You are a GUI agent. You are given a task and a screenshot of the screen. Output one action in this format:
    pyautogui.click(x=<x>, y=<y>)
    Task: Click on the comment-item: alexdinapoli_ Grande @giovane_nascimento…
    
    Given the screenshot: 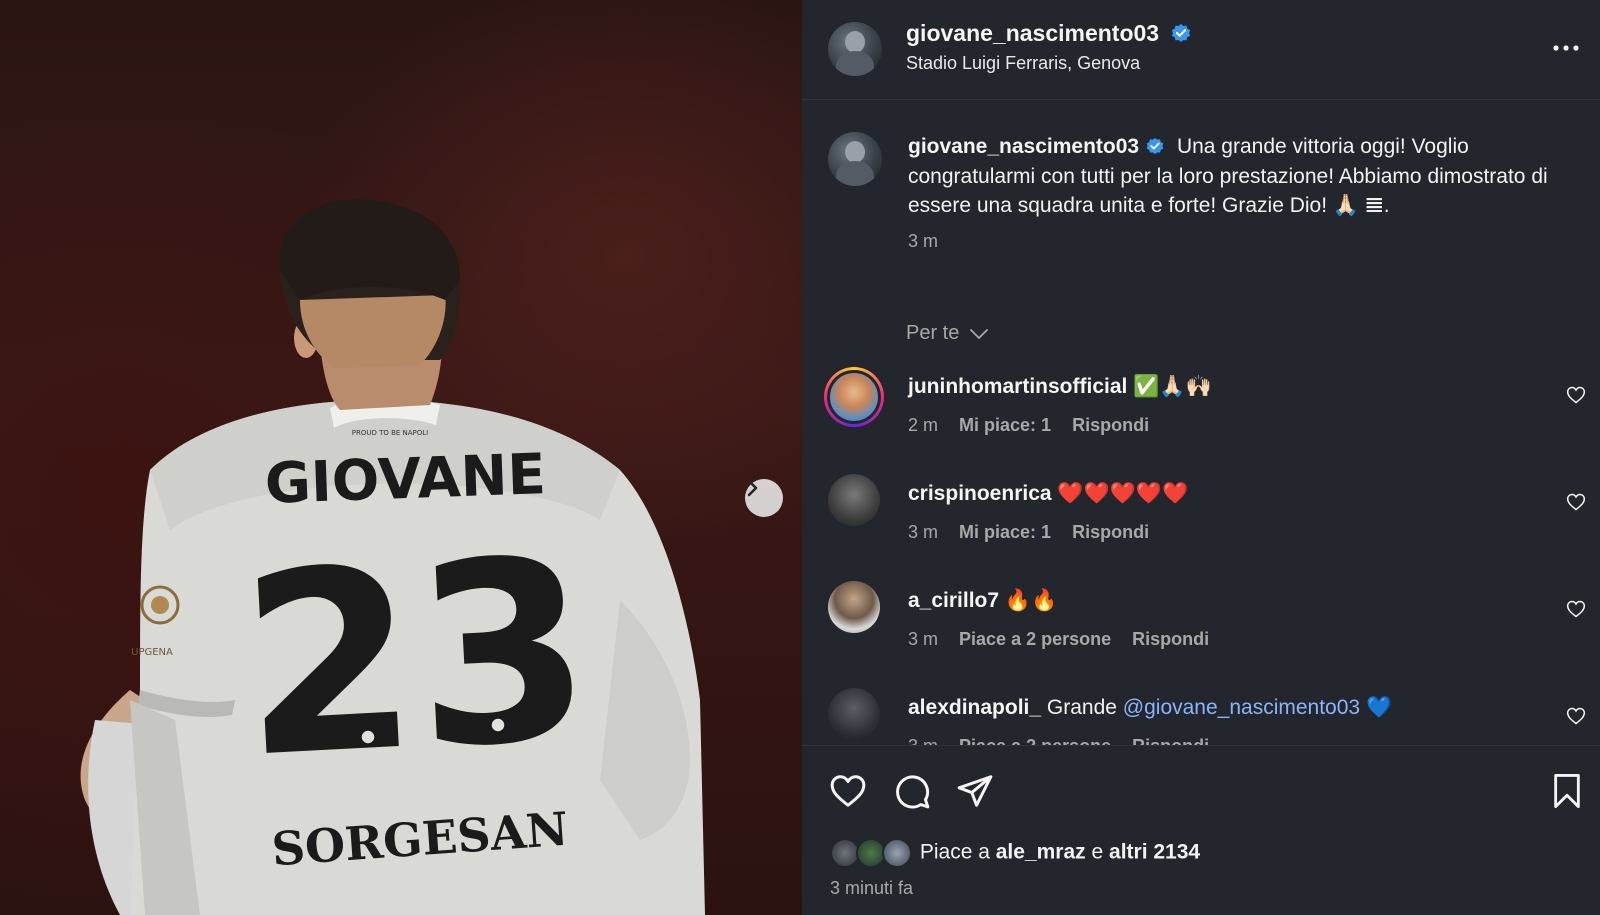 What is the action you would take?
    pyautogui.click(x=1201, y=716)
    